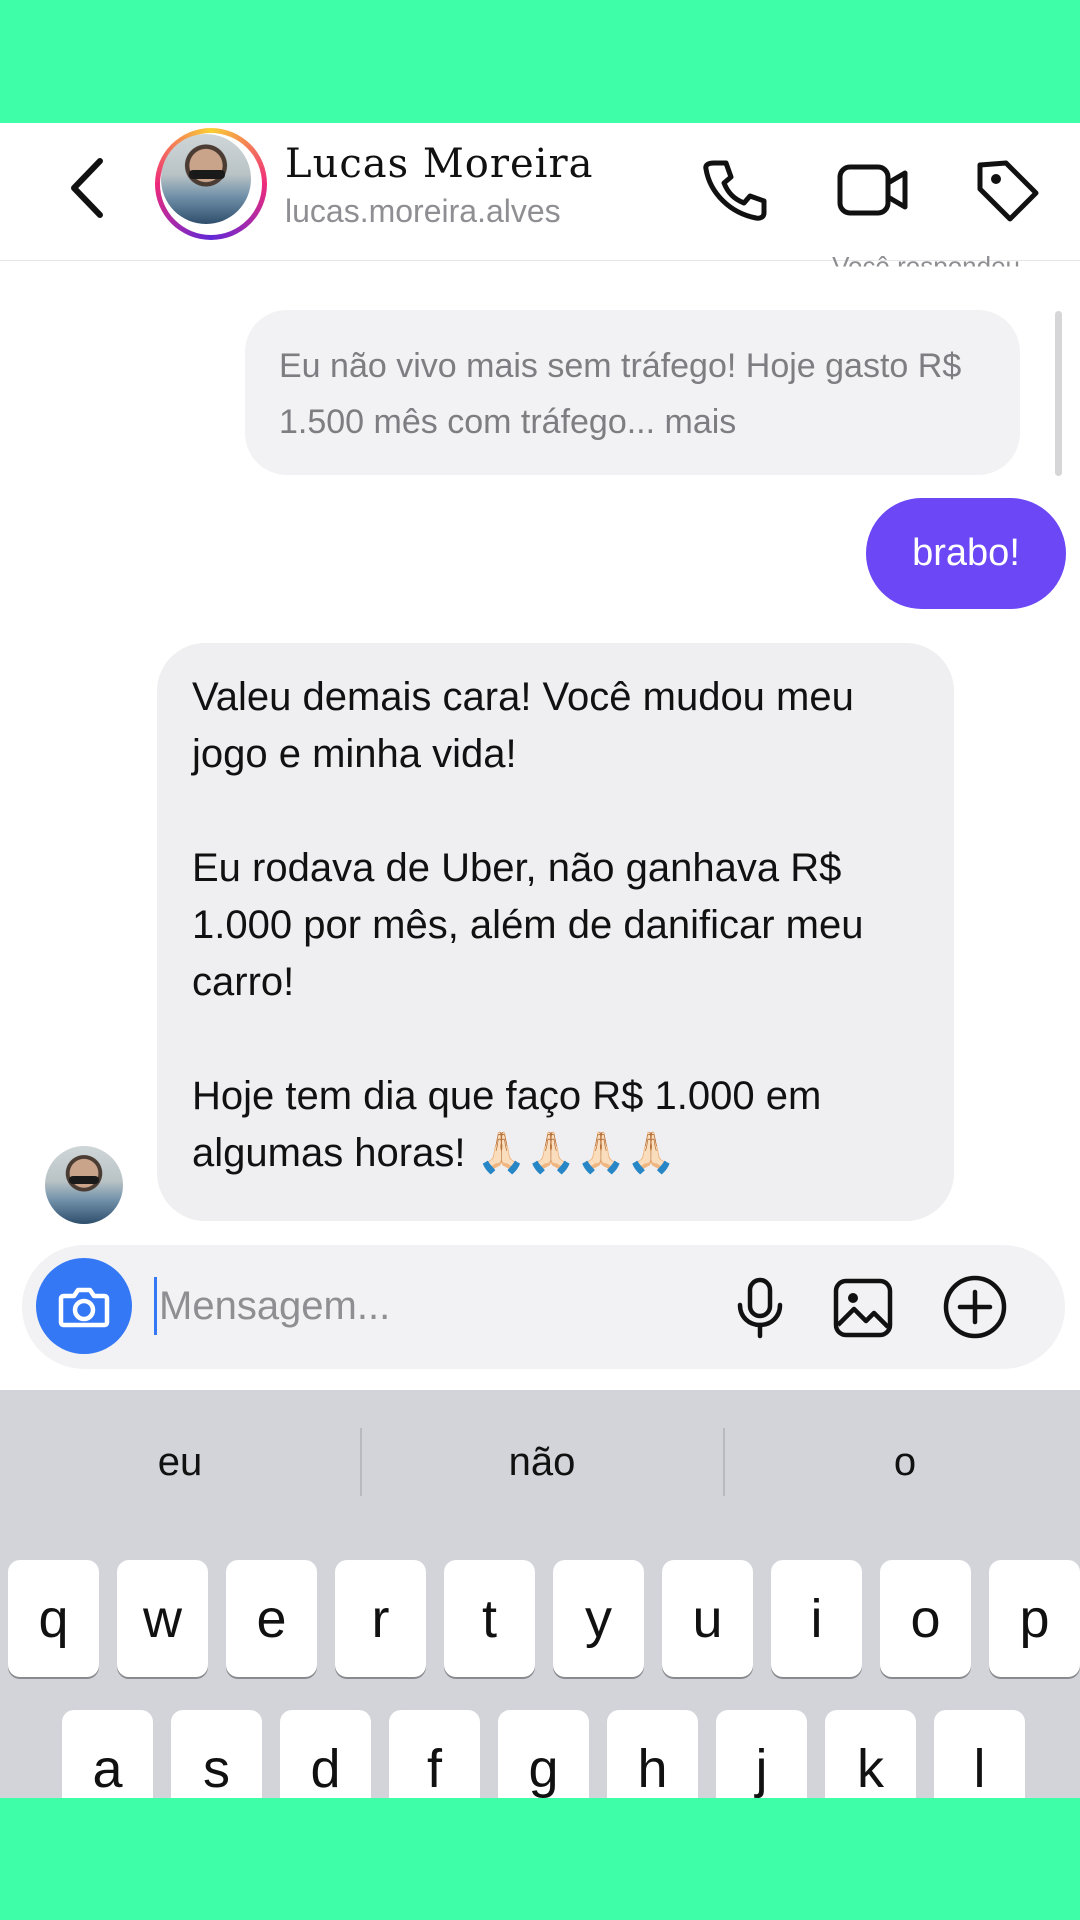 Image resolution: width=1080 pixels, height=1920 pixels. What do you see at coordinates (872, 190) in the screenshot?
I see `video-camera-icon` at bounding box center [872, 190].